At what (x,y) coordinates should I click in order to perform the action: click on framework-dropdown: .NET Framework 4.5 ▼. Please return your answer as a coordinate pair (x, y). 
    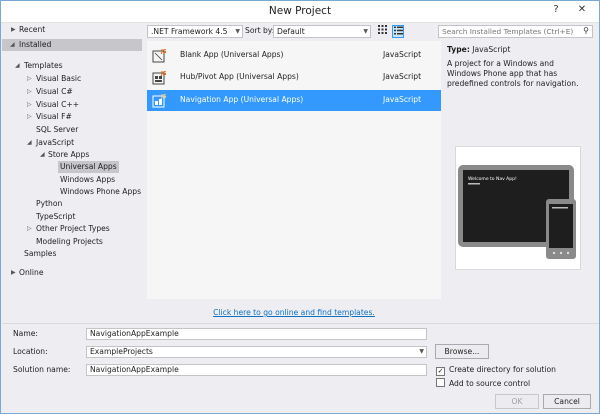
    Looking at the image, I should click on (195, 31).